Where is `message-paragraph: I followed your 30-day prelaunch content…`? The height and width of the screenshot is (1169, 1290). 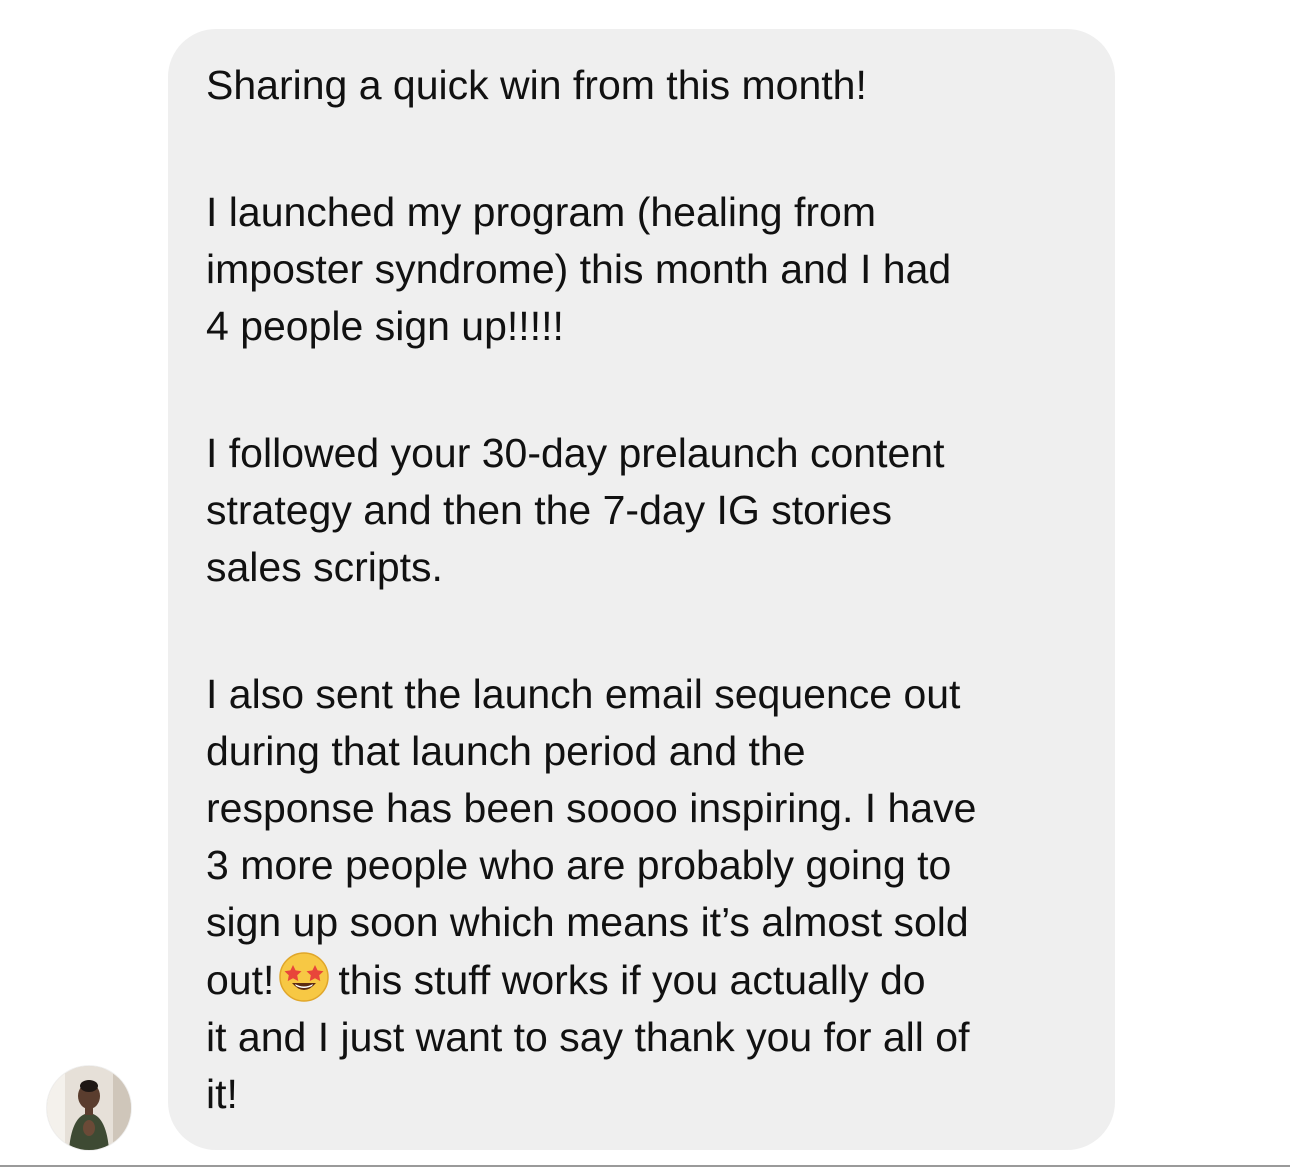
message-paragraph: I followed your 30-day prelaunch content… is located at coordinates (575, 510).